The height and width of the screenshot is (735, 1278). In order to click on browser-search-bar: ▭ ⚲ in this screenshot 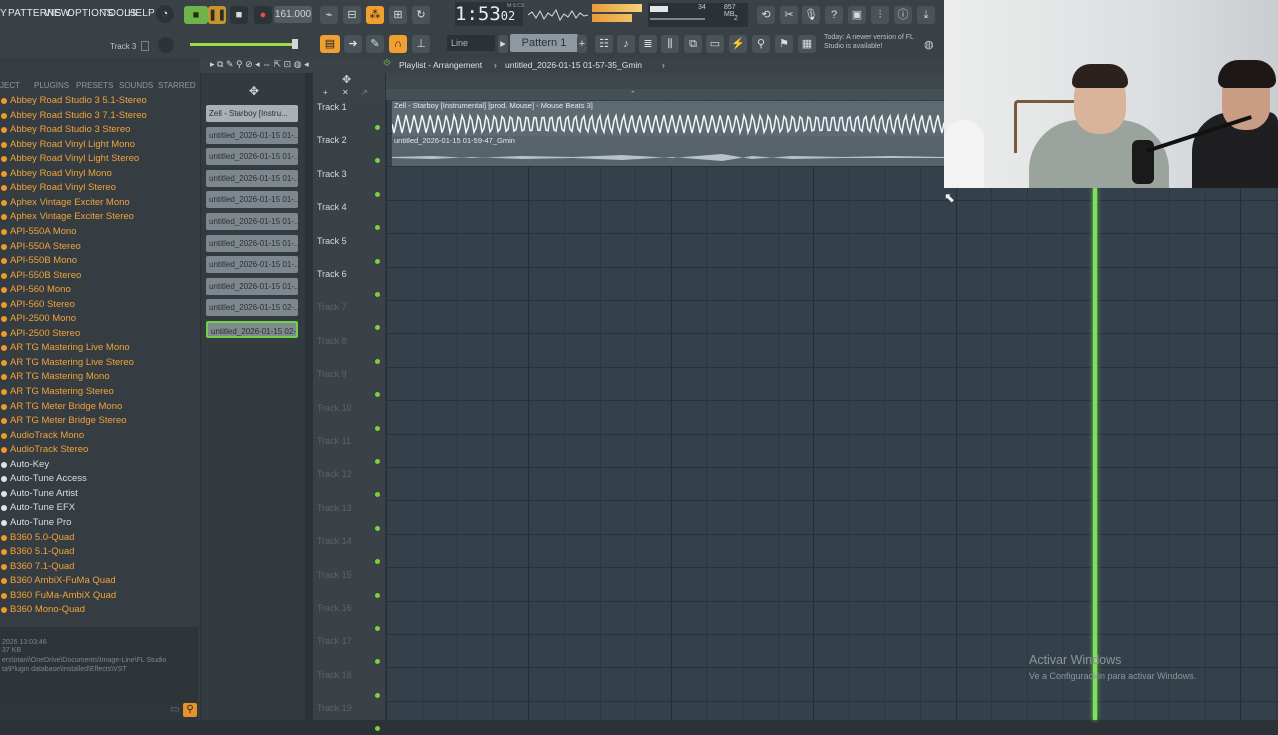, I will do `click(99, 711)`.